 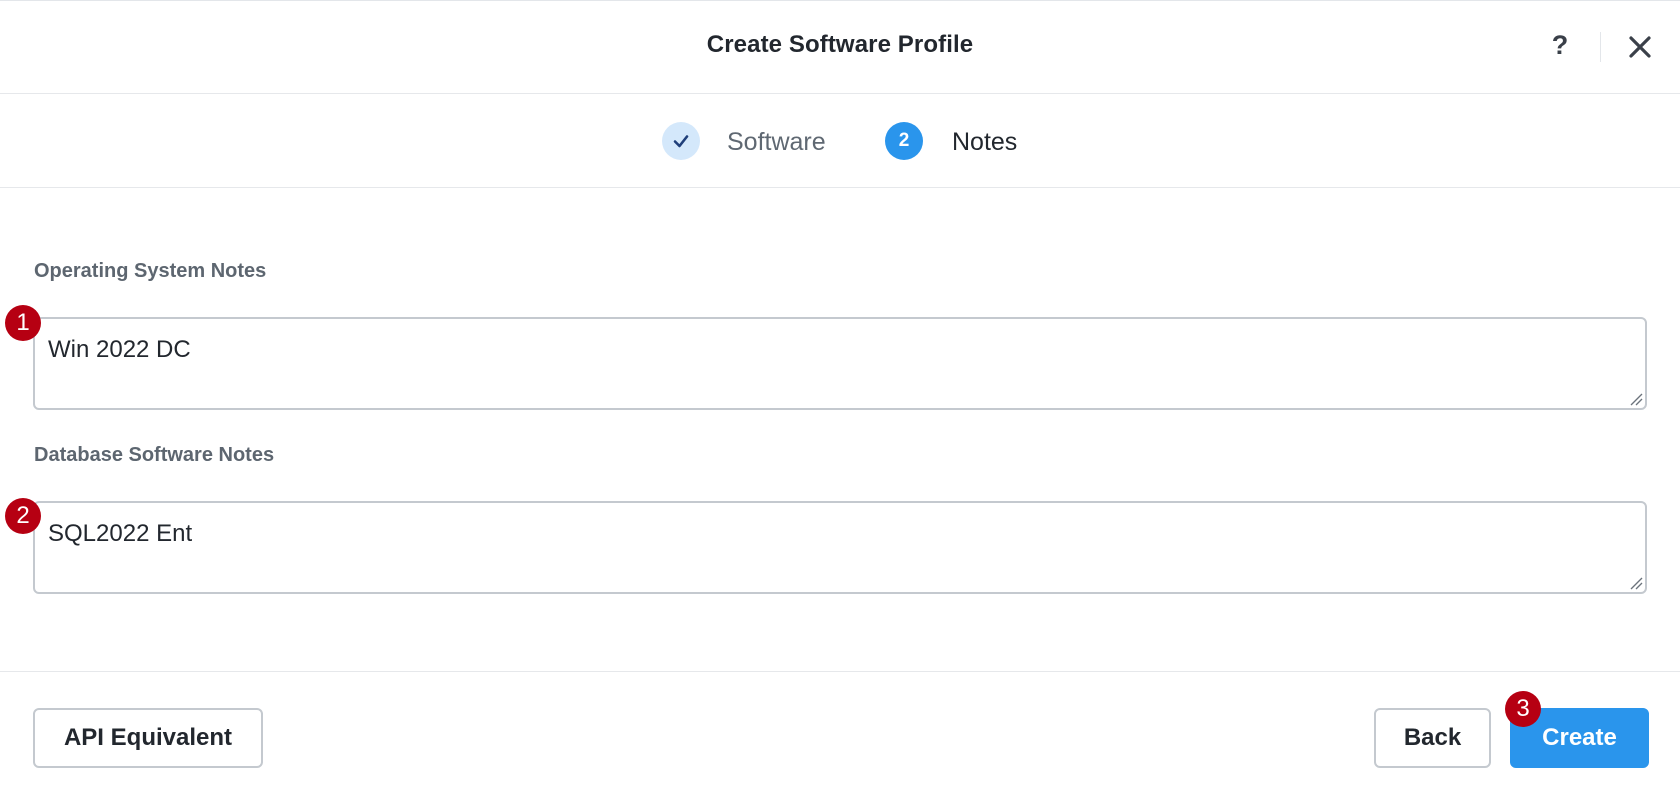 What do you see at coordinates (23, 516) in the screenshot?
I see `annotation-badge-2: 2` at bounding box center [23, 516].